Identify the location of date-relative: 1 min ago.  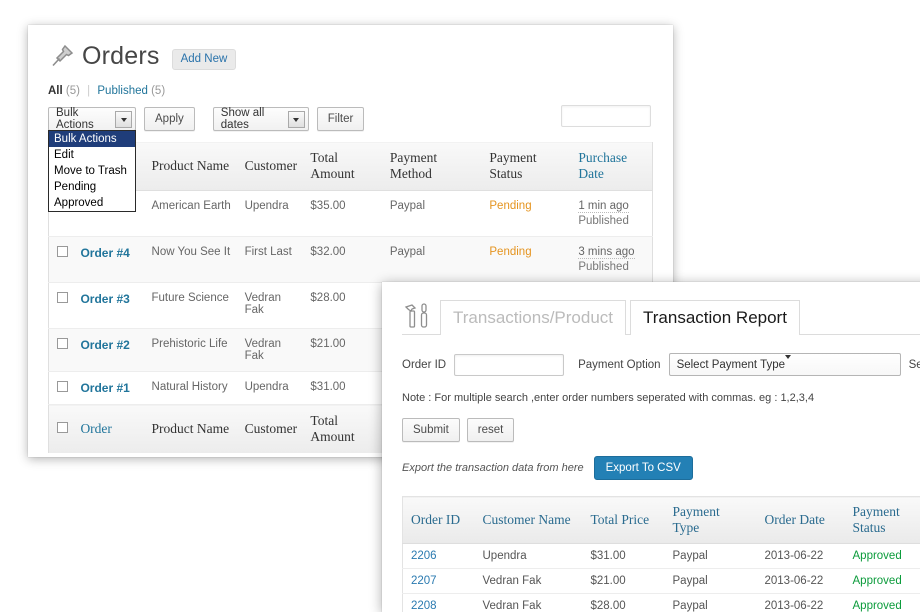
(603, 206).